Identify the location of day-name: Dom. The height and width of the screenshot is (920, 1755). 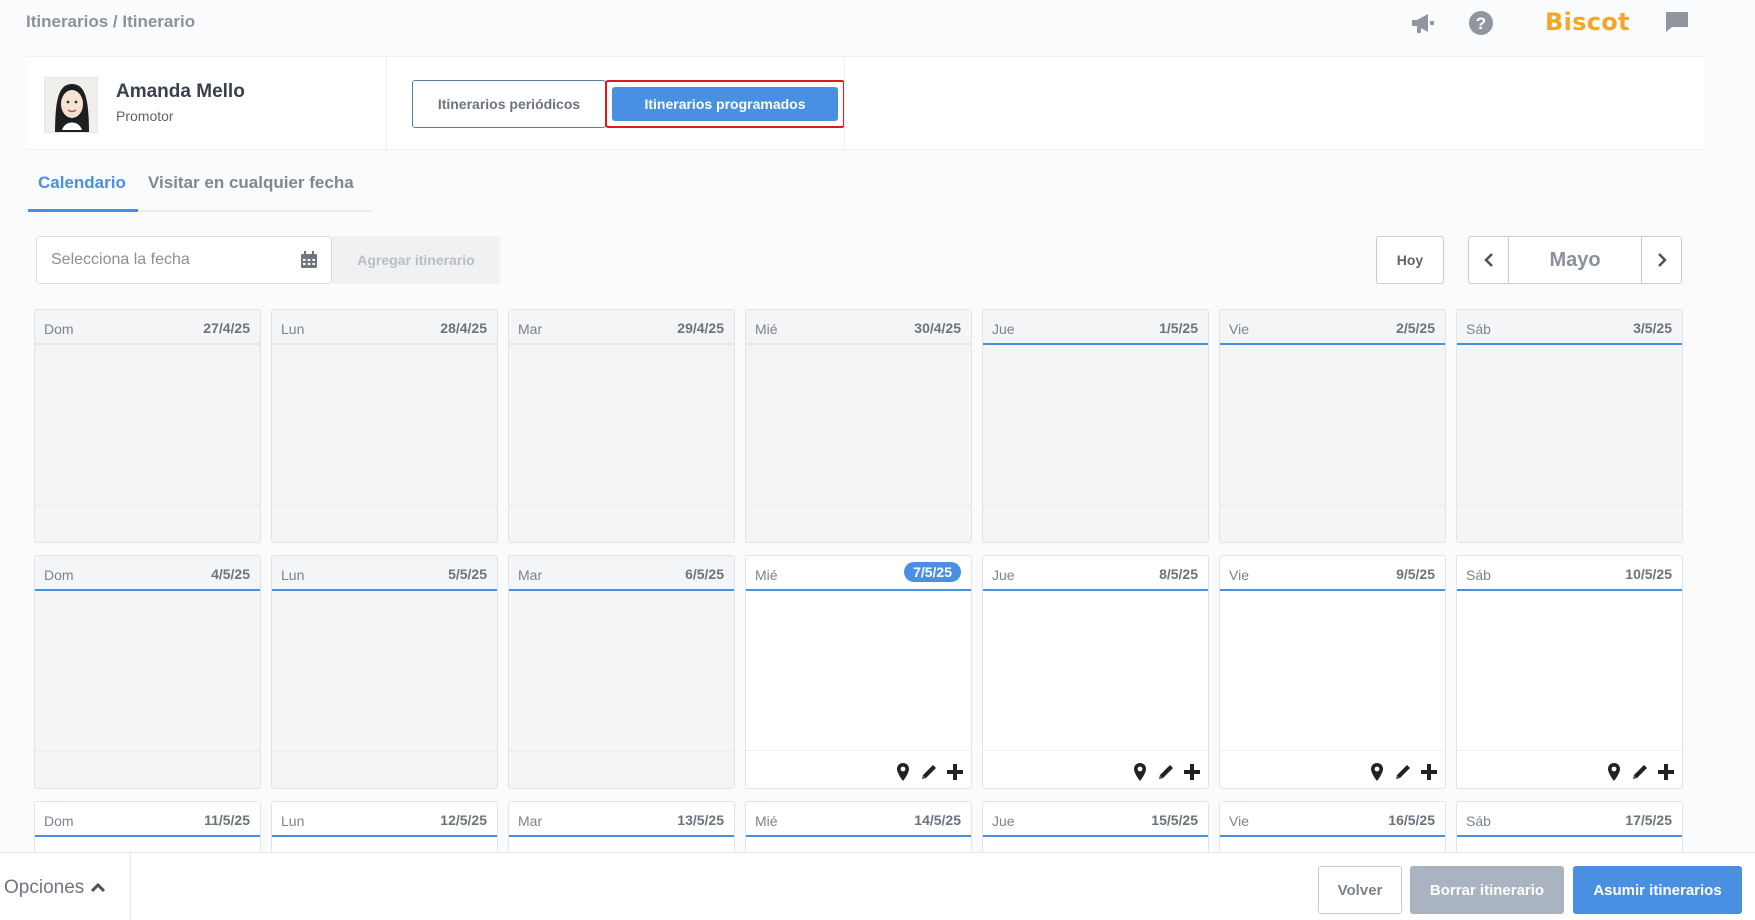
(59, 821).